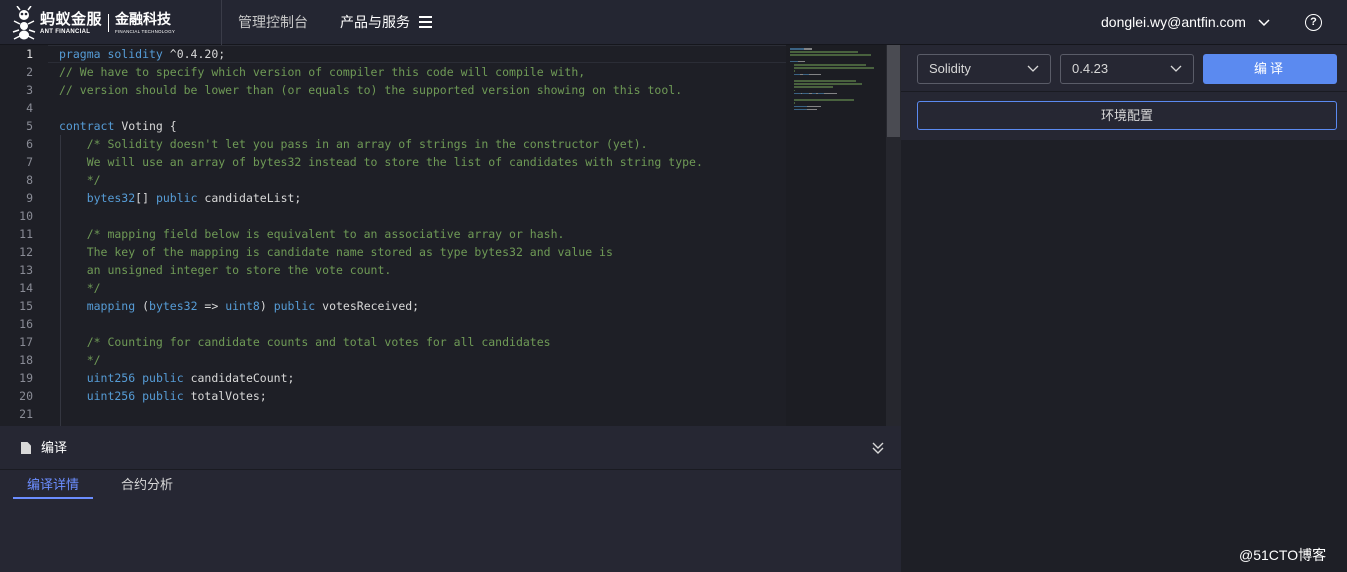 The image size is (1347, 572). What do you see at coordinates (145, 31) in the screenshot?
I see `brand-sub-en: FINANCIAL TECHNOLOGY` at bounding box center [145, 31].